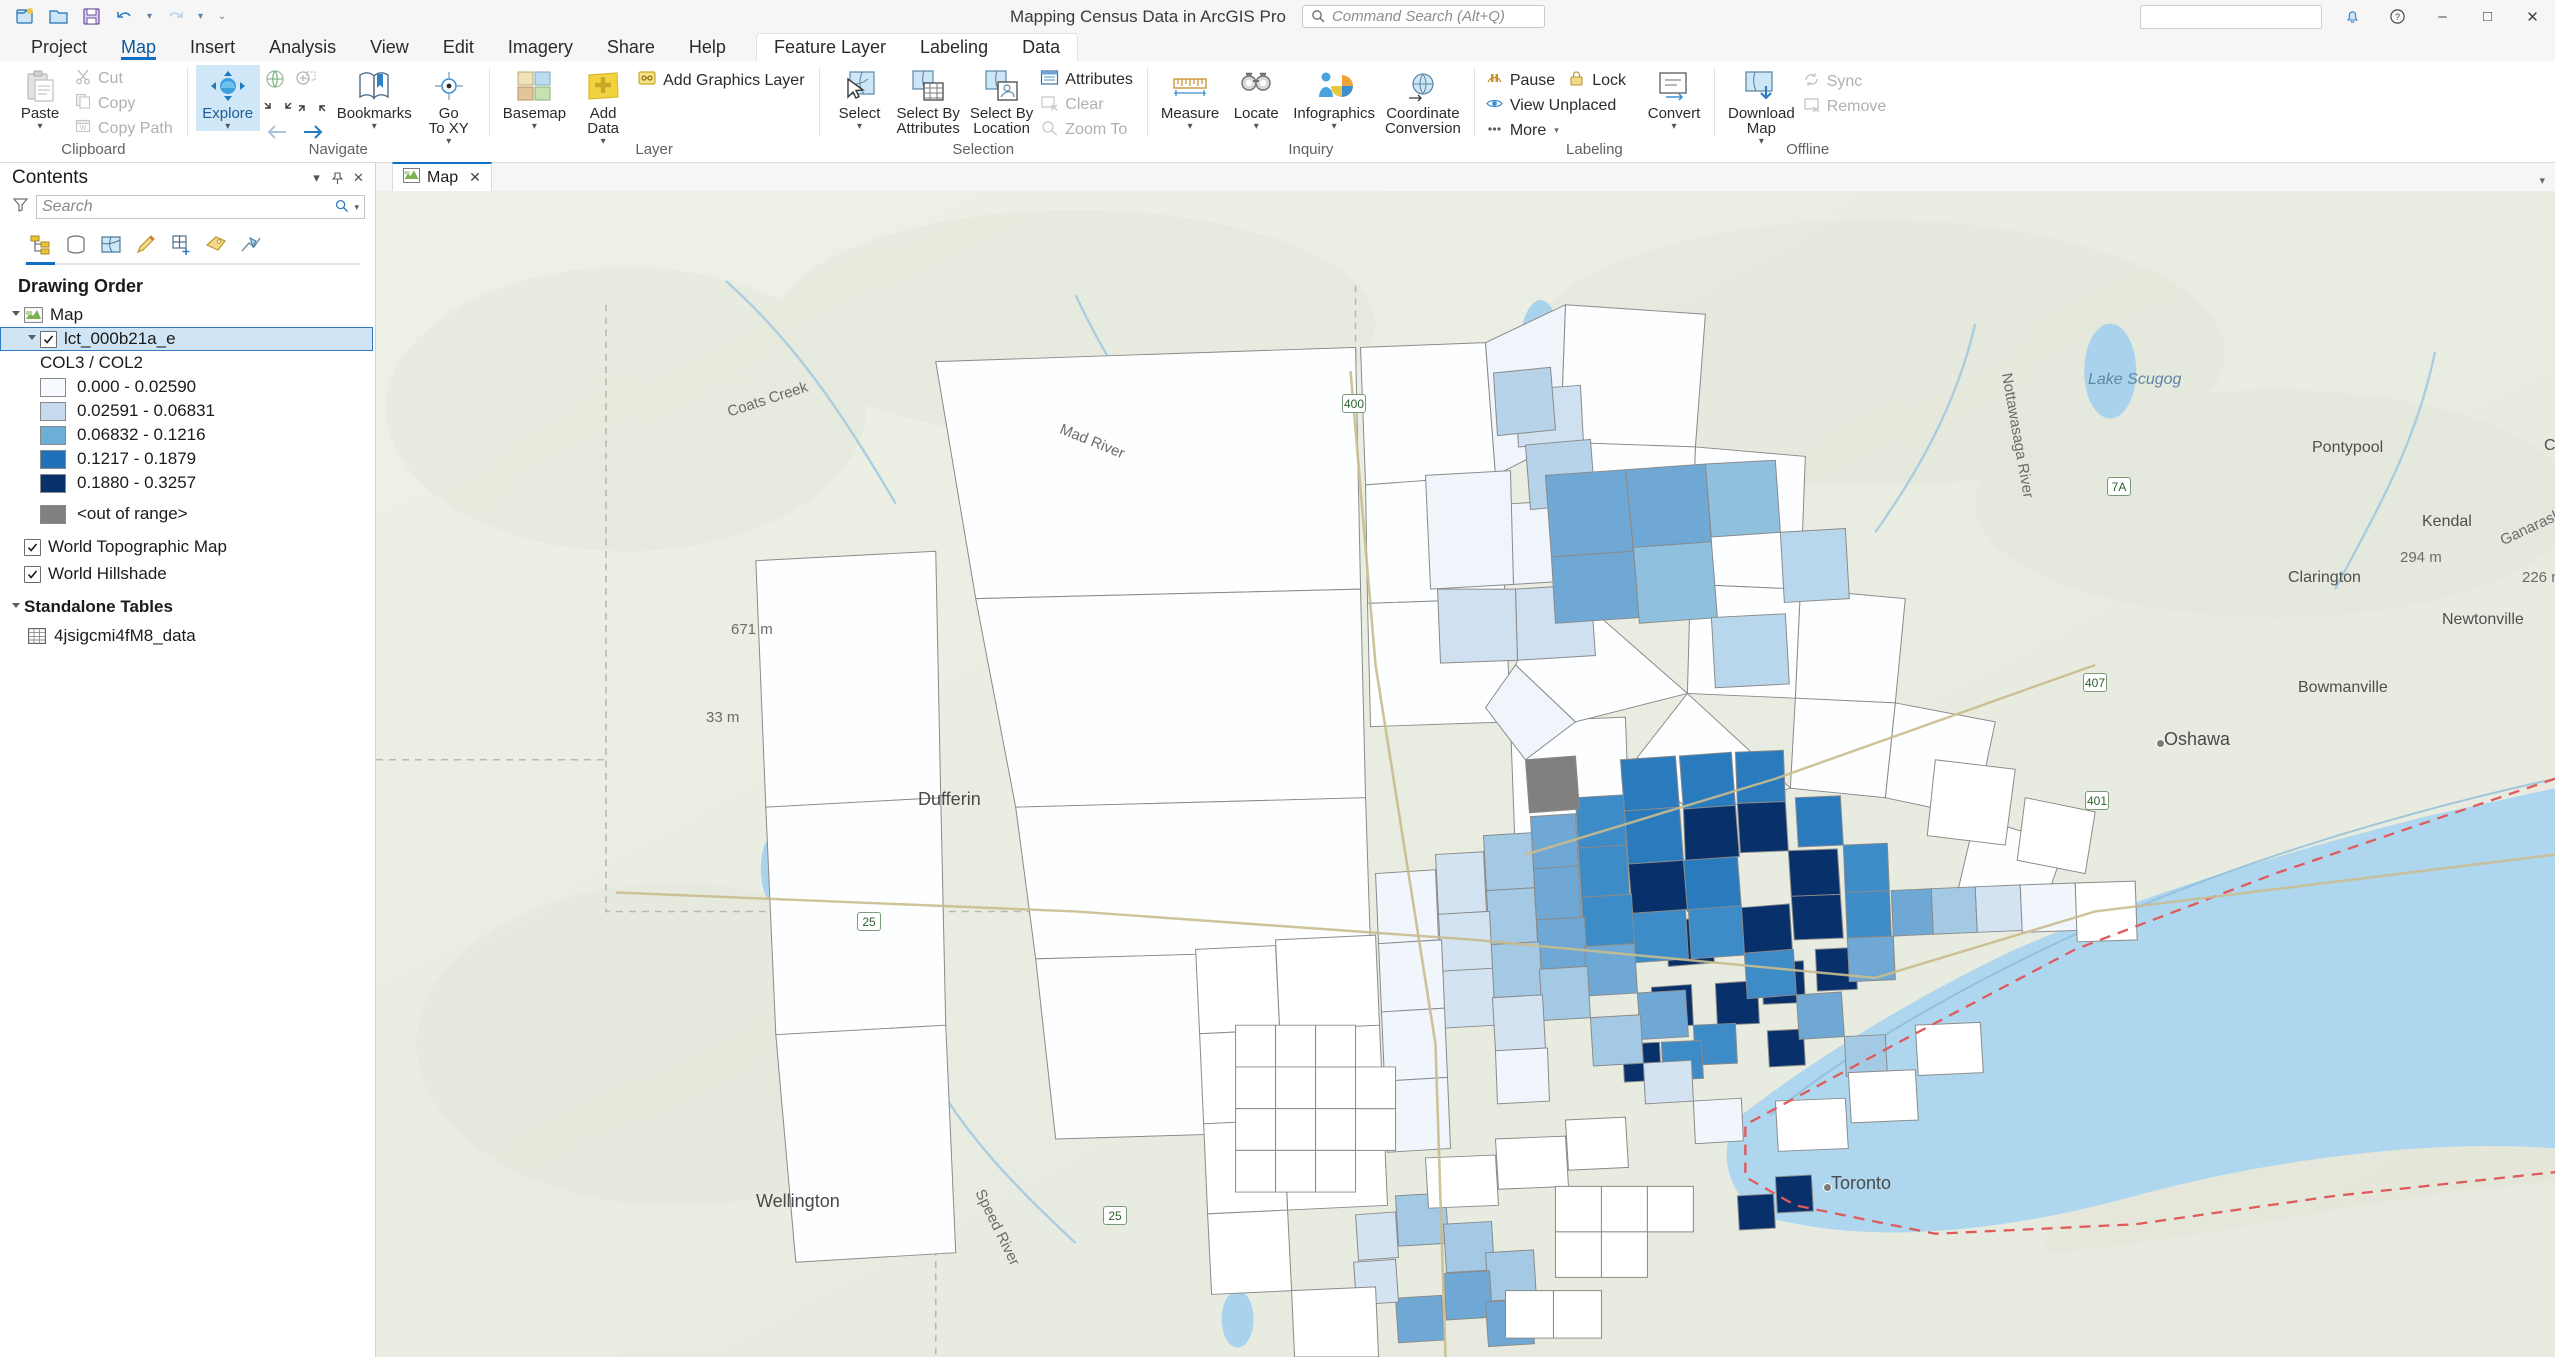  Describe the element at coordinates (1557, 130) in the screenshot. I see `more-labeling-button: More ▾` at that location.